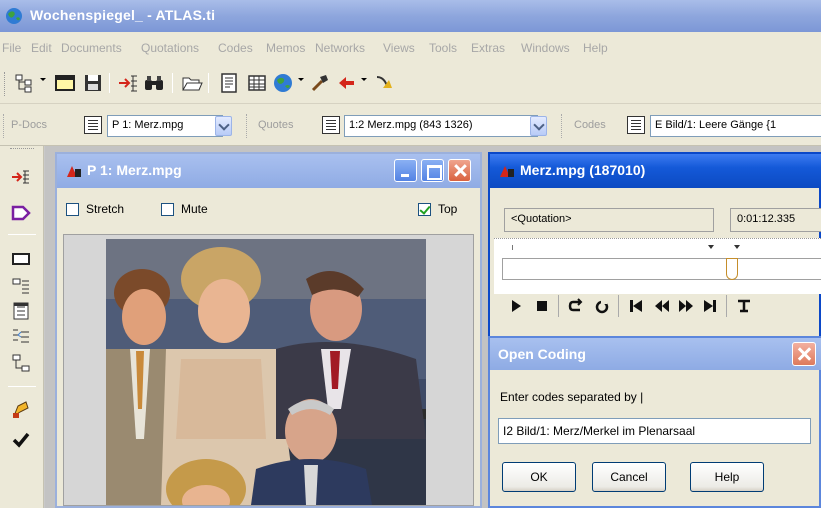 This screenshot has height=508, width=821. What do you see at coordinates (5, 84) in the screenshot?
I see `toolbar-grip` at bounding box center [5, 84].